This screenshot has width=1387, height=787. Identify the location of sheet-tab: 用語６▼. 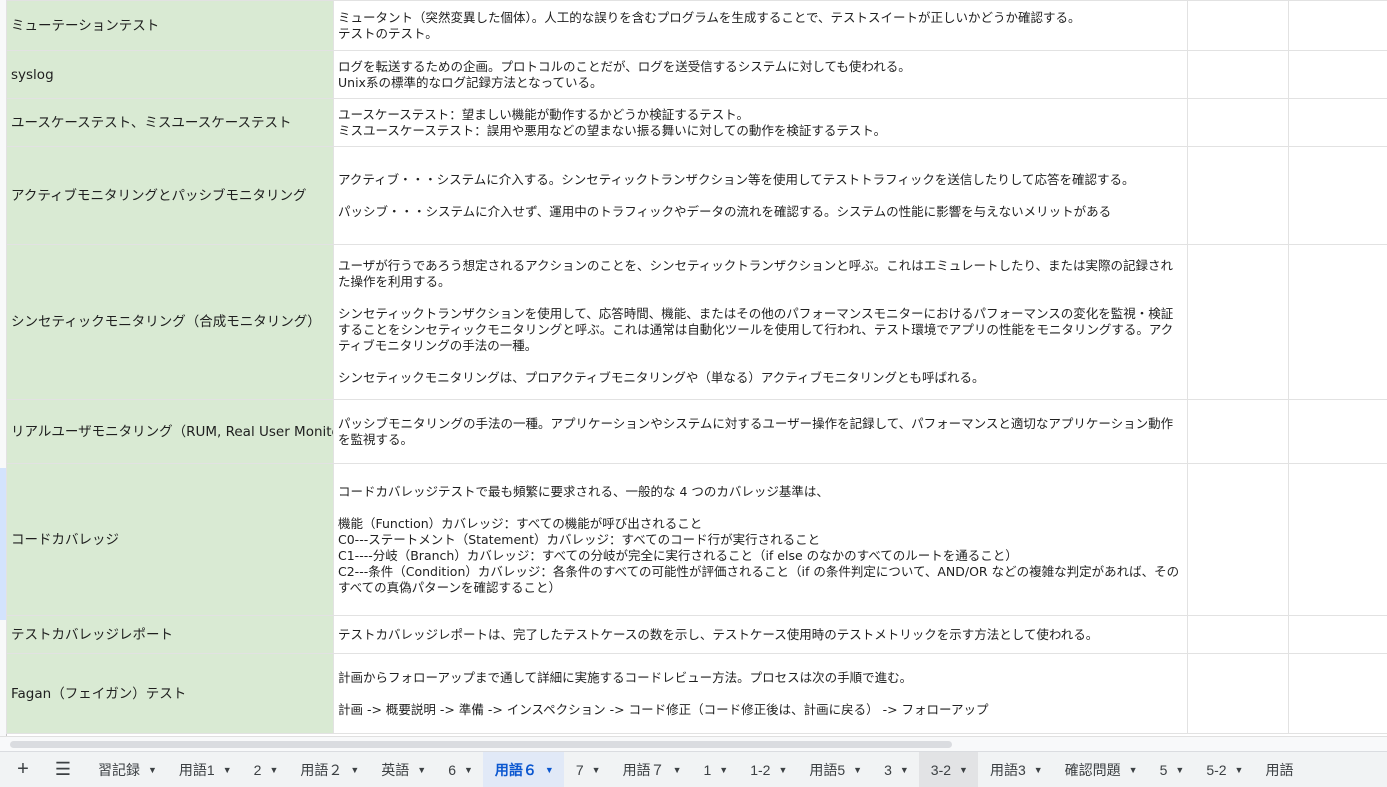
(523, 769).